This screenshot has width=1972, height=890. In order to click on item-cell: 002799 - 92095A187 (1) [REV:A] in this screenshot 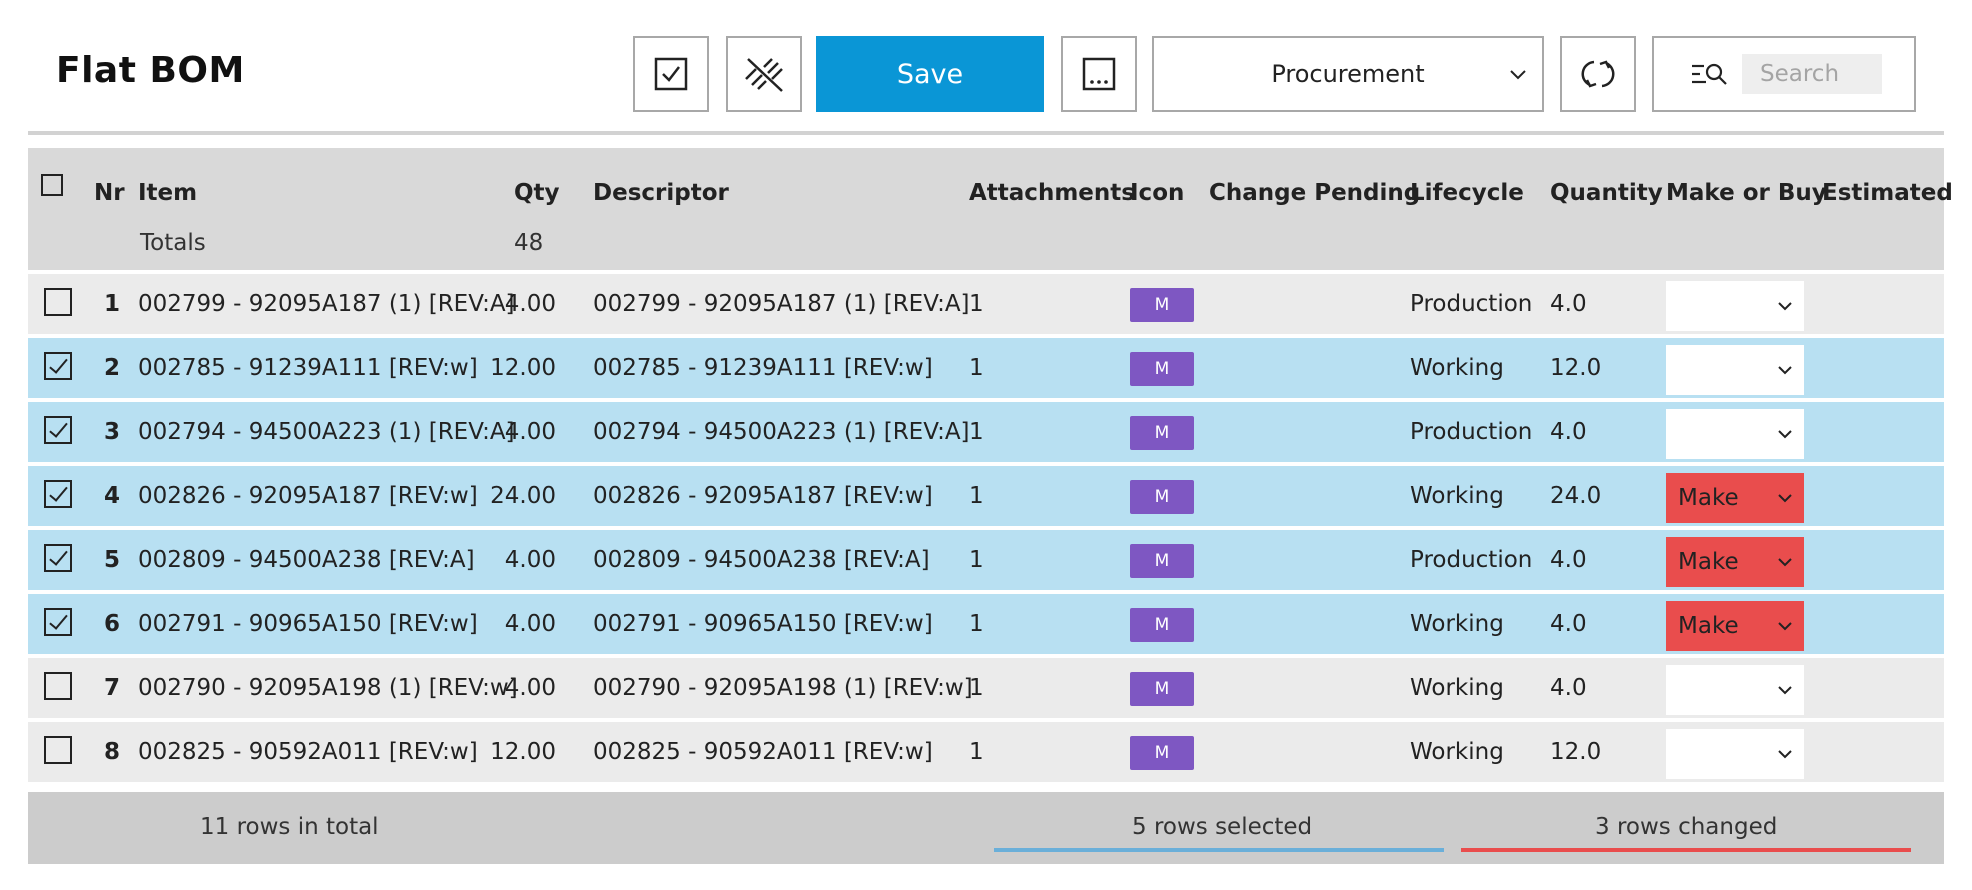, I will do `click(326, 304)`.